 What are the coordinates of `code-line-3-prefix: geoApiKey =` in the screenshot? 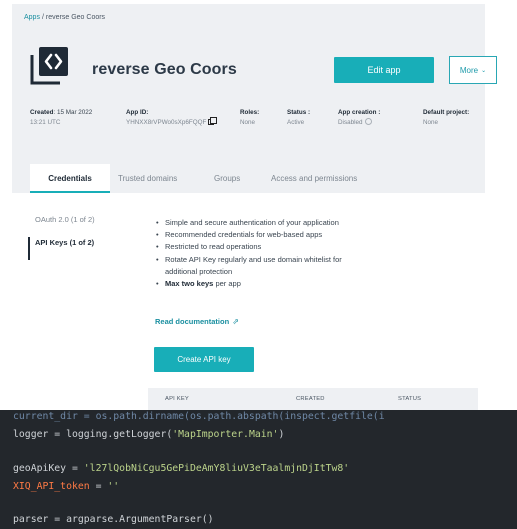 It's located at (48, 468).